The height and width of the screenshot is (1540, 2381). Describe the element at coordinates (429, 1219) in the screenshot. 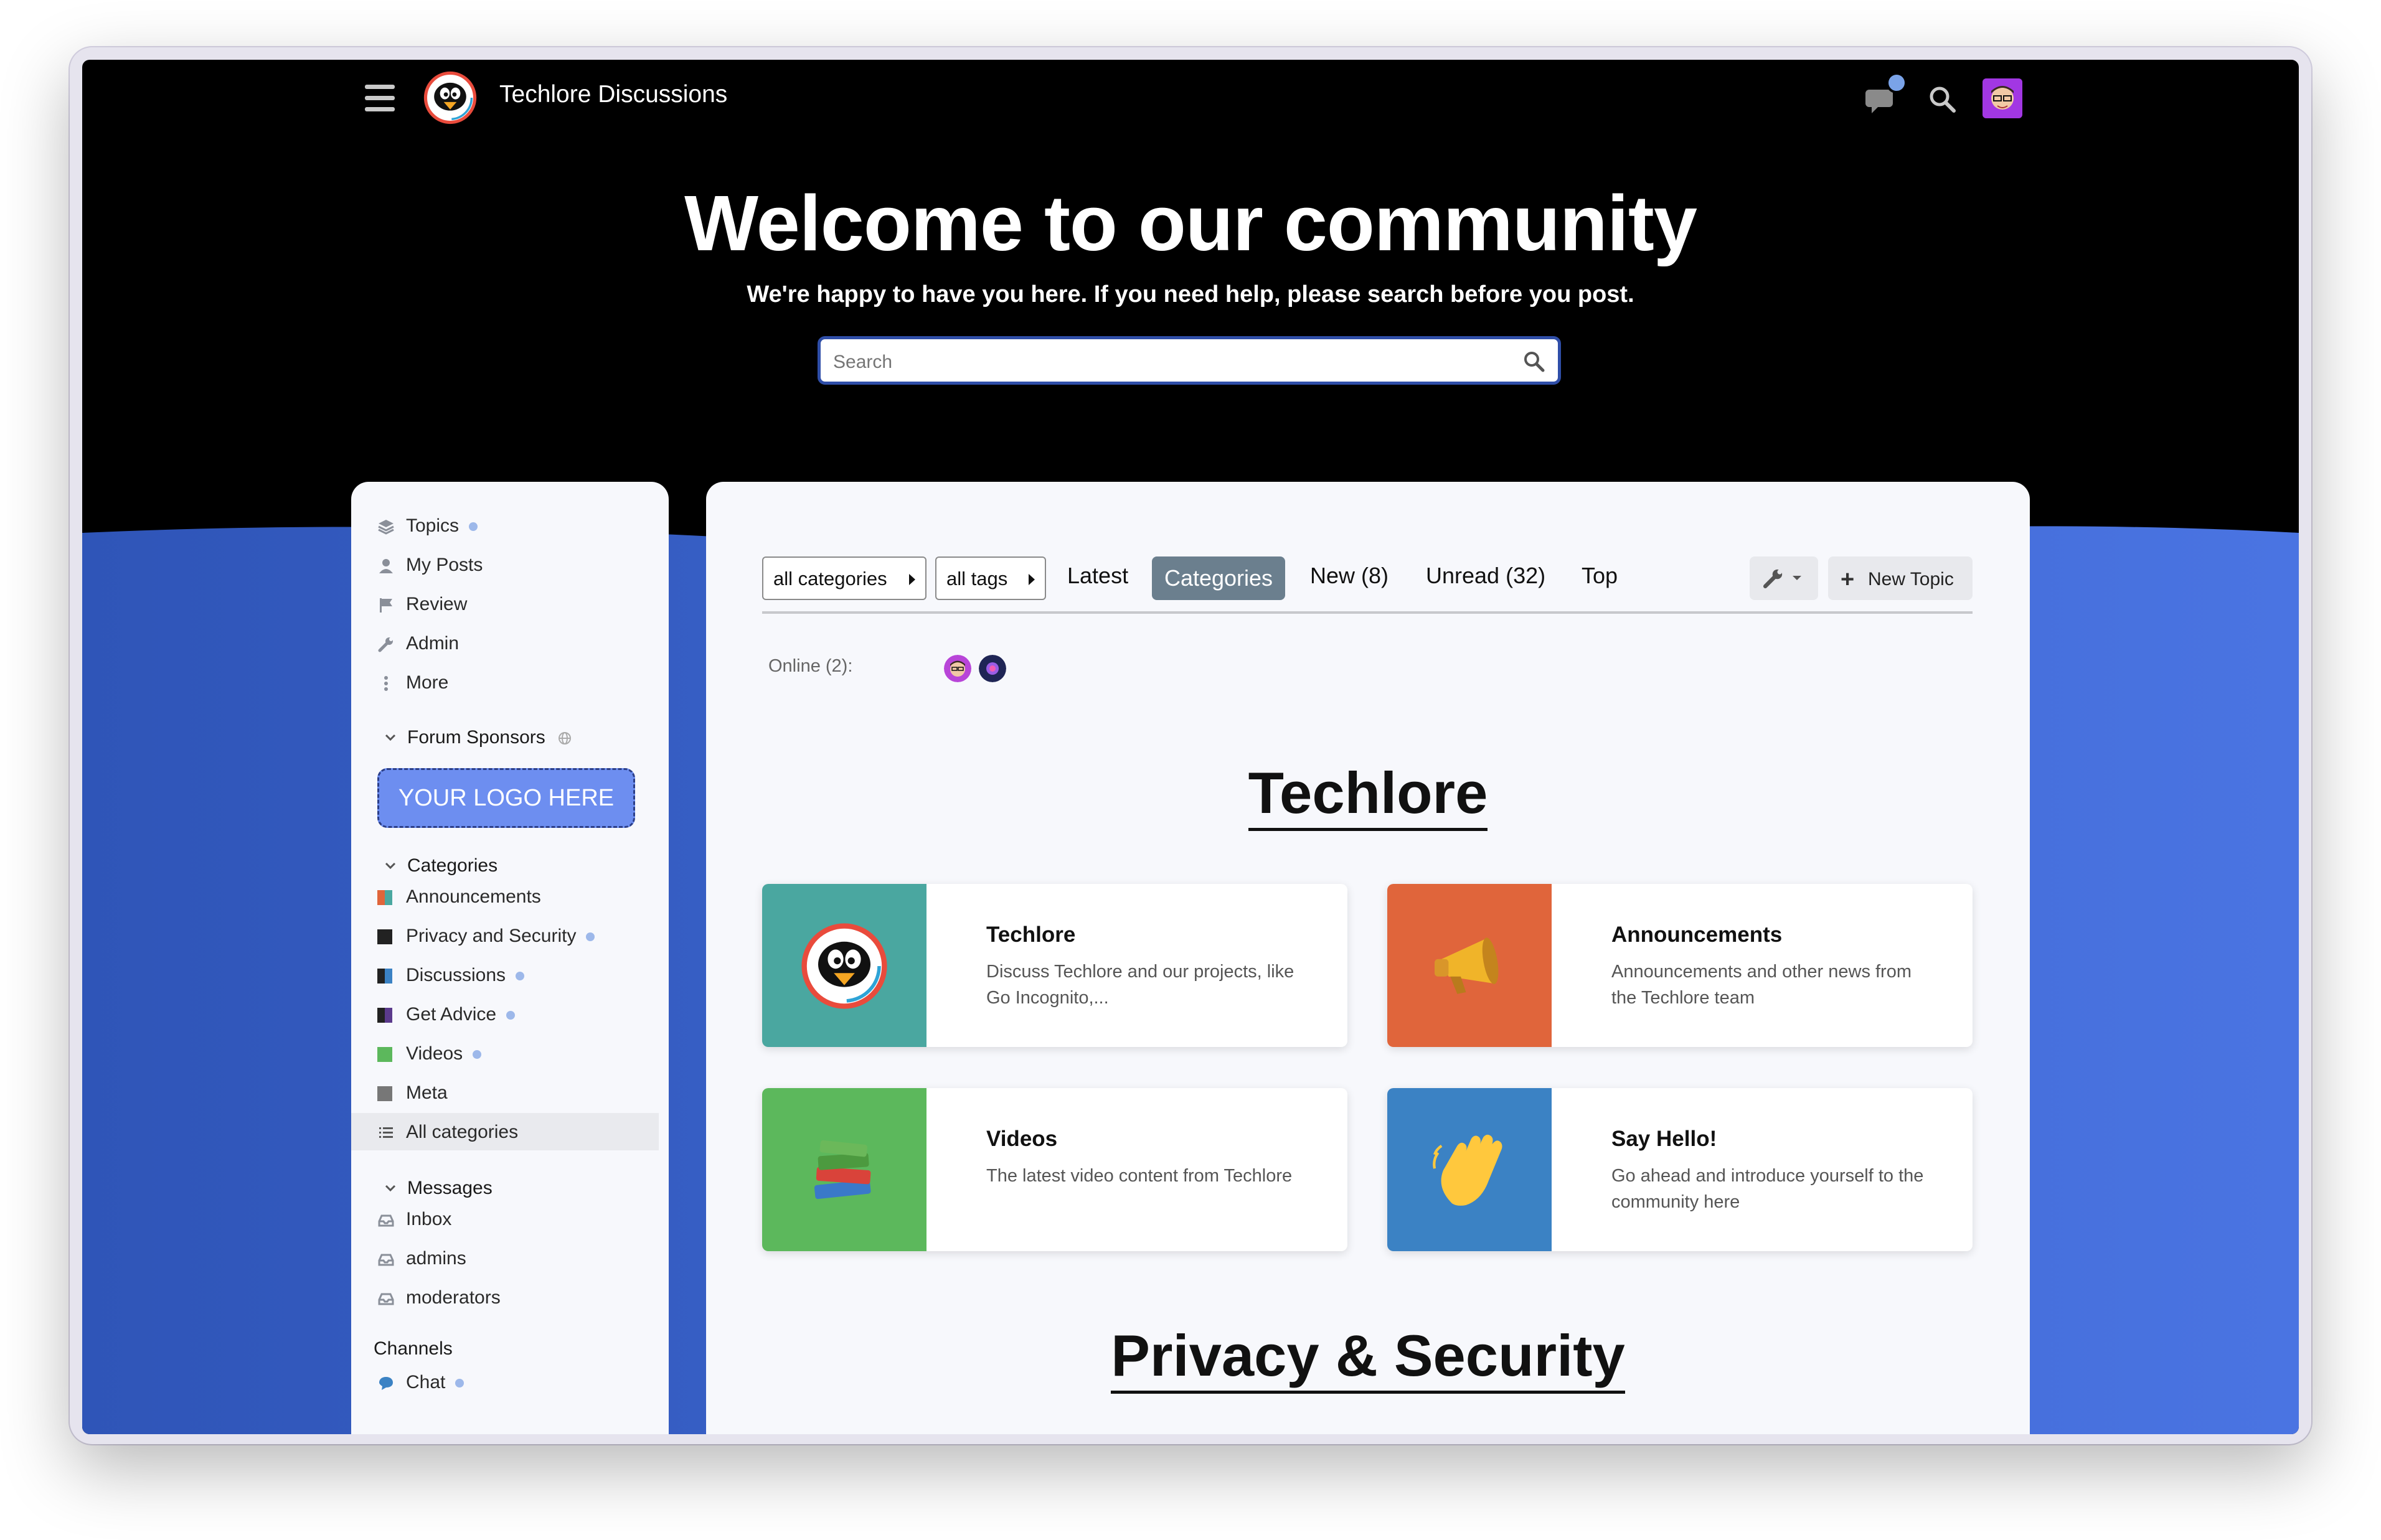

I see `sidebar-item-label: Inbox` at that location.